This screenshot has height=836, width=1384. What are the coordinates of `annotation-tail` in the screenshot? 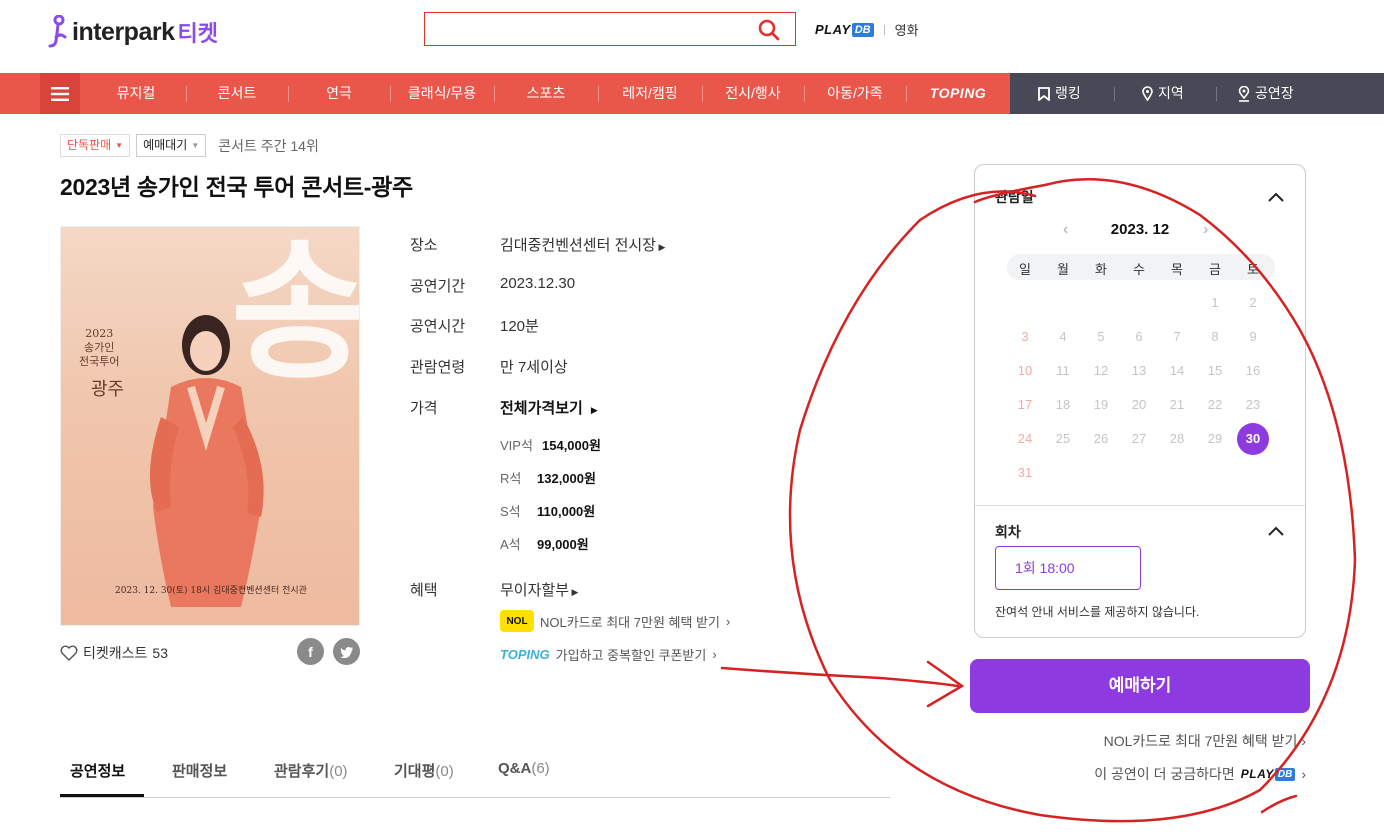 It's located at (1279, 804).